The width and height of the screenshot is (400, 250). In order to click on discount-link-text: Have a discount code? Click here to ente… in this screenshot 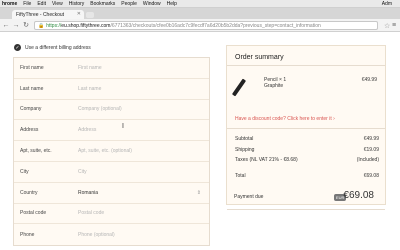, I will do `click(283, 119)`.